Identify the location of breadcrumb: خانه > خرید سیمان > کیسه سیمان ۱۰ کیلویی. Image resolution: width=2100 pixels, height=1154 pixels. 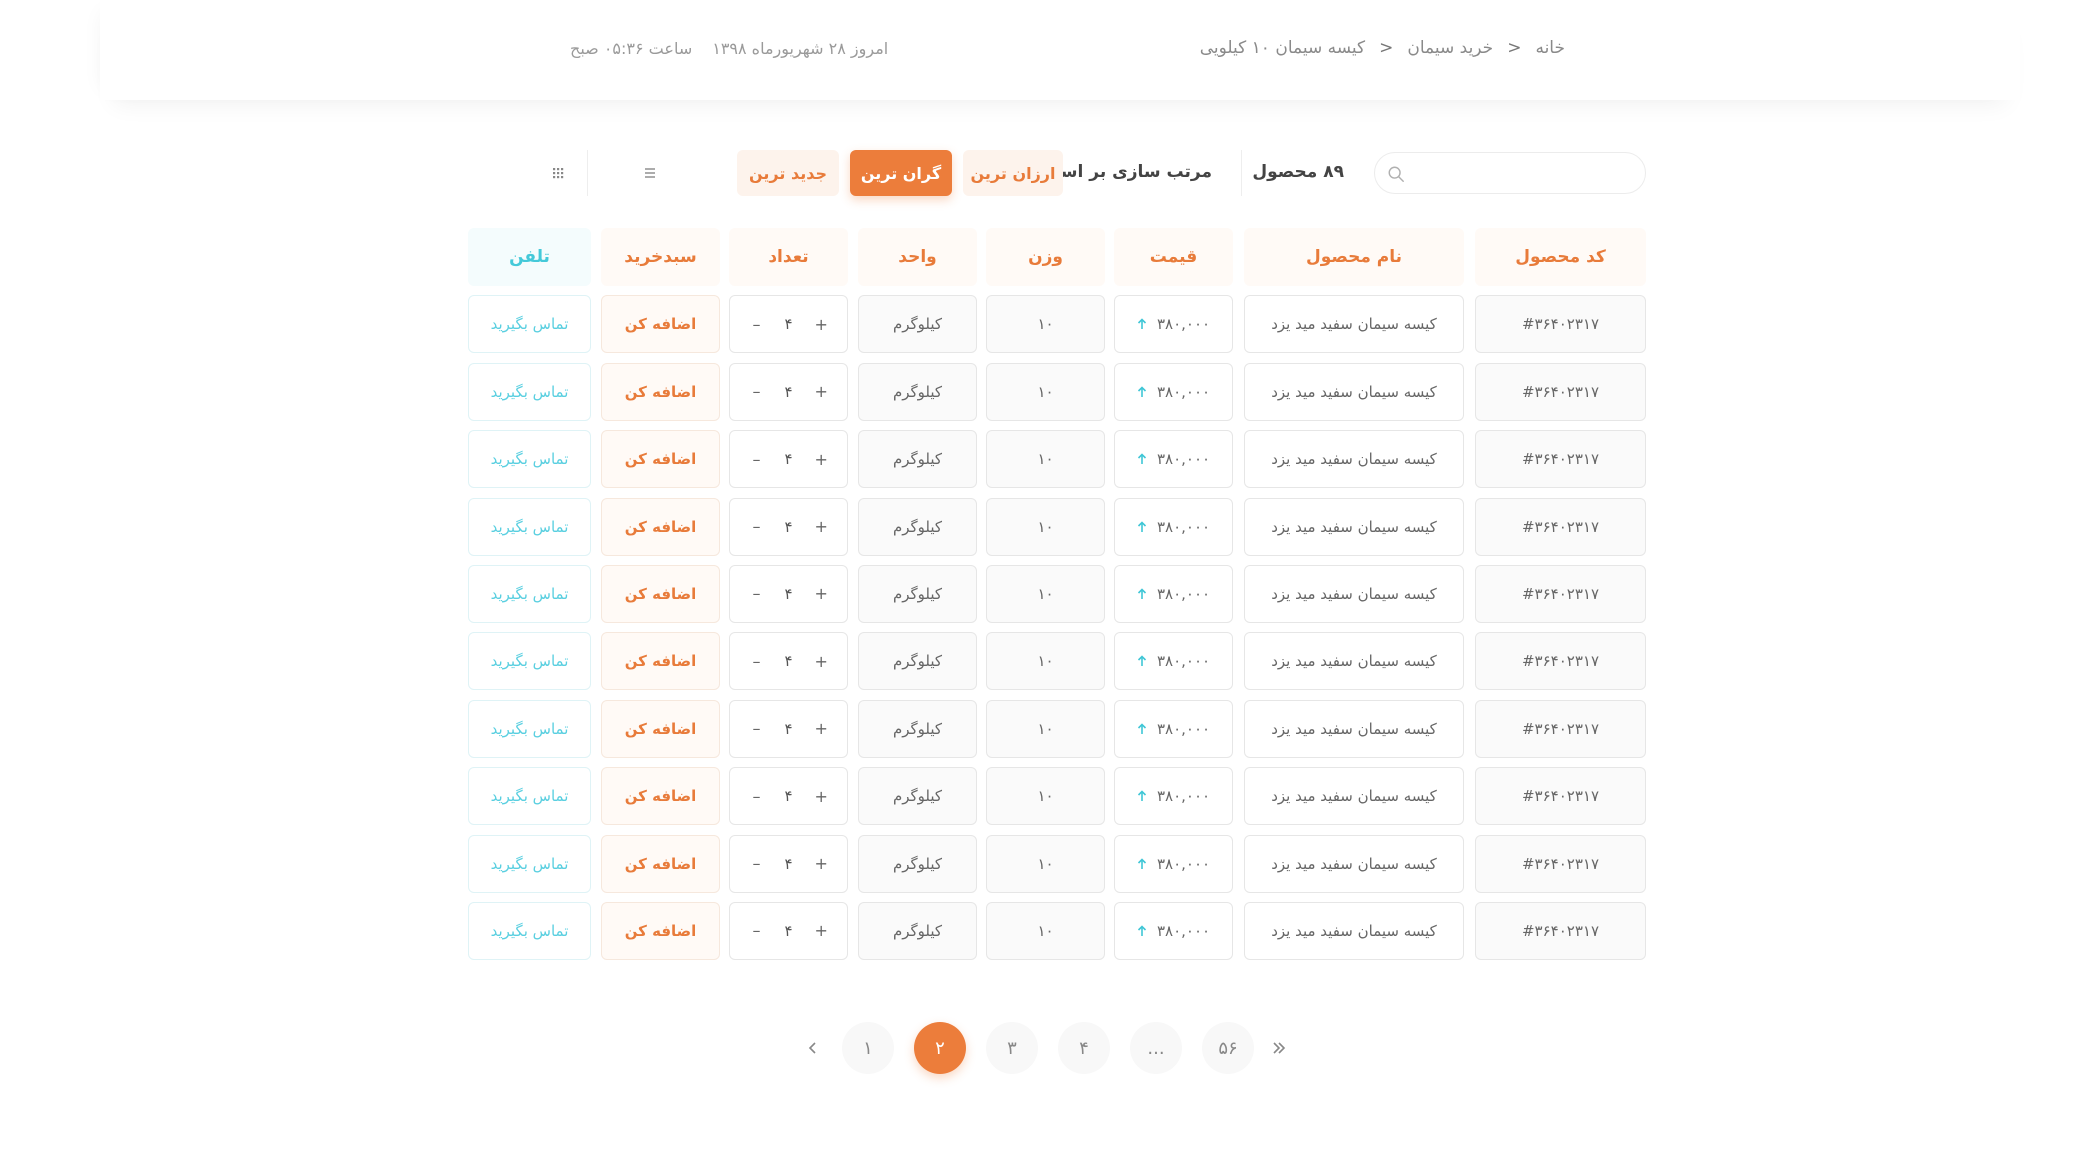
(1382, 48).